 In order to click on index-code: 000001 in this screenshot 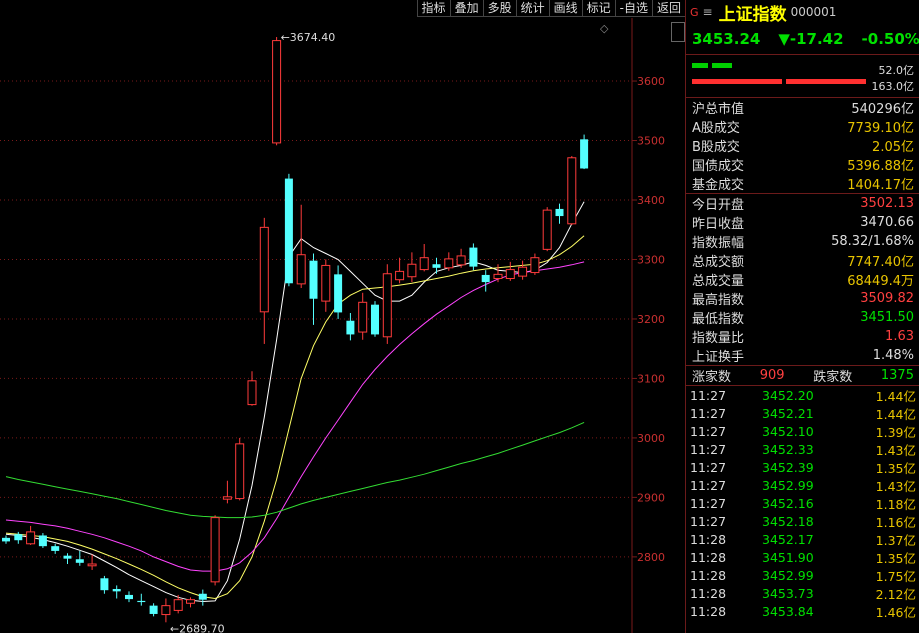, I will do `click(813, 12)`.